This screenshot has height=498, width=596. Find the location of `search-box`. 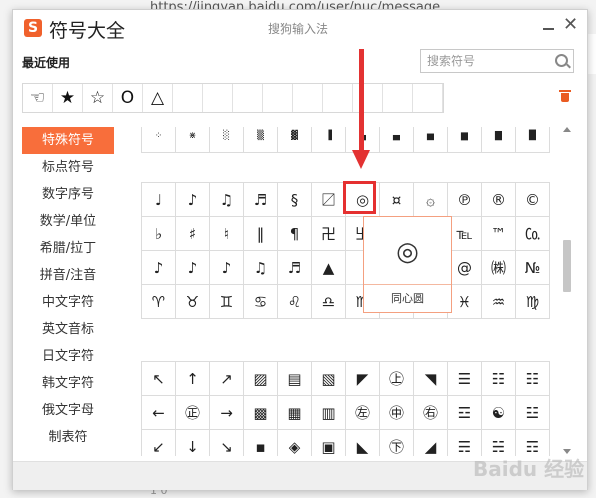

search-box is located at coordinates (497, 61).